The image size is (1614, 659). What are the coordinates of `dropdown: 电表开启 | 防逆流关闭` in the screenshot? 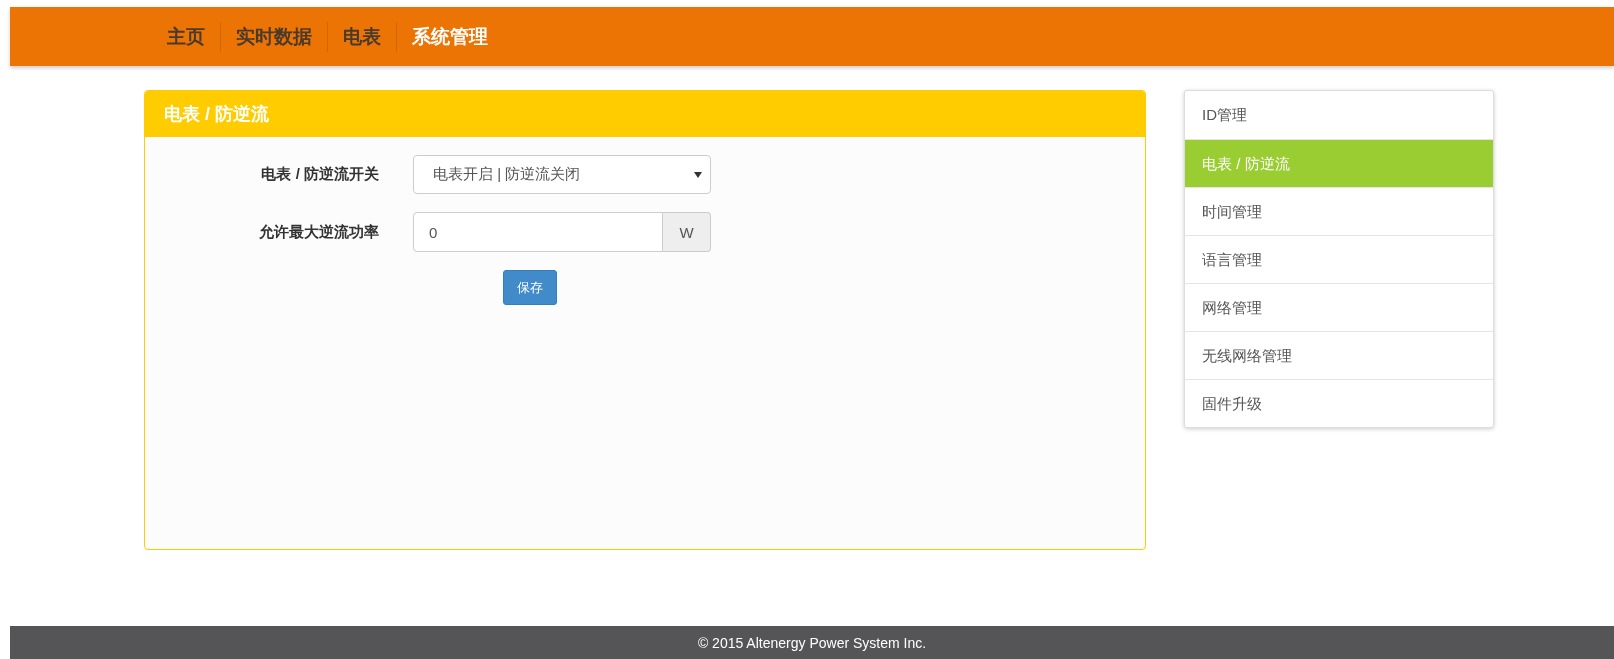 It's located at (562, 174).